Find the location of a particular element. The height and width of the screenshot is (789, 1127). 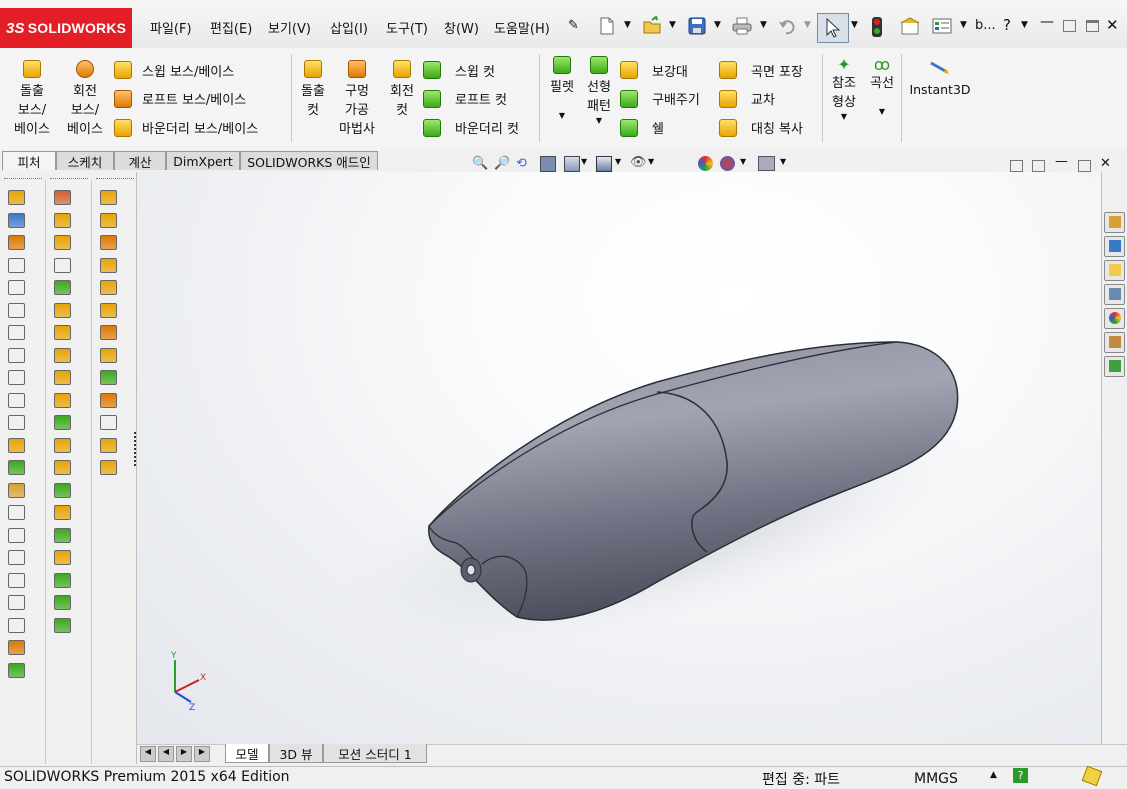

left-tool-sweep-boss-icon is located at coordinates (16, 242).